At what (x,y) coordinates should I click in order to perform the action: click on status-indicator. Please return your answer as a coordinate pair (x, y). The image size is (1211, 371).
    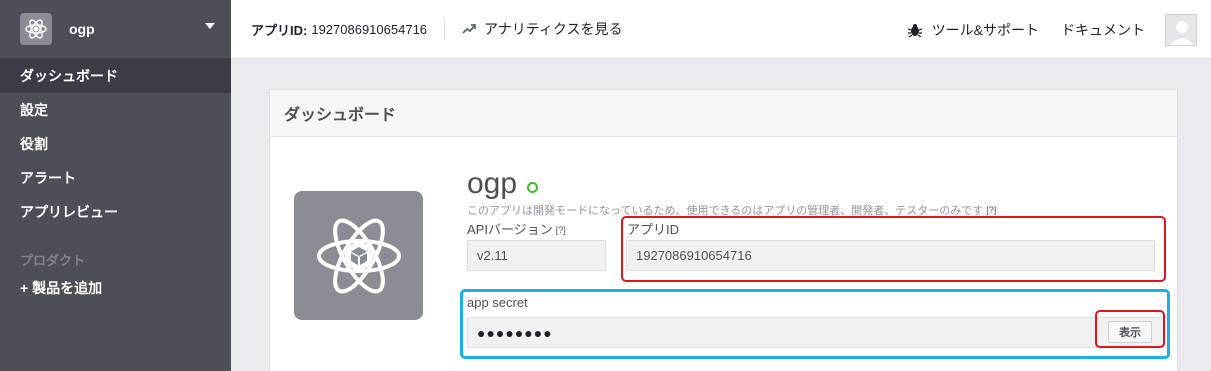
    Looking at the image, I should click on (533, 187).